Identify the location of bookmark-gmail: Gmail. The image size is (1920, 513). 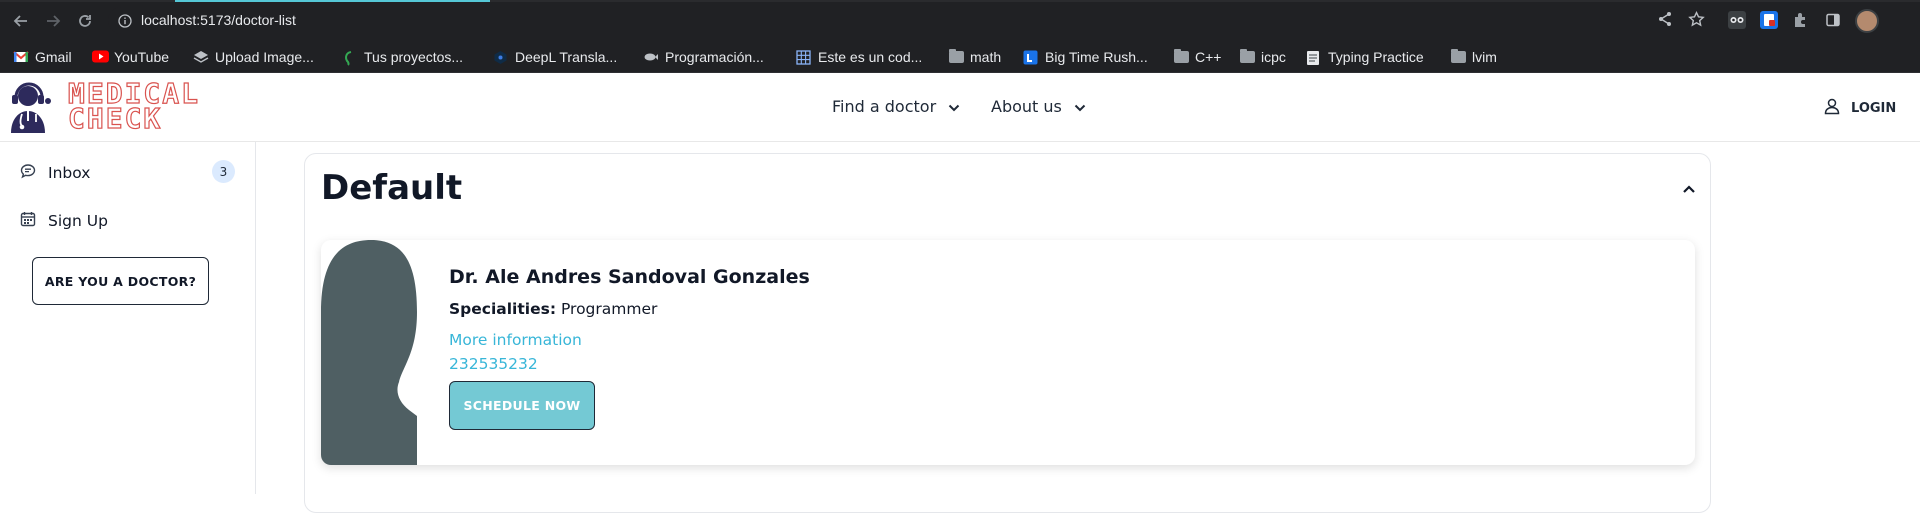
(42, 57).